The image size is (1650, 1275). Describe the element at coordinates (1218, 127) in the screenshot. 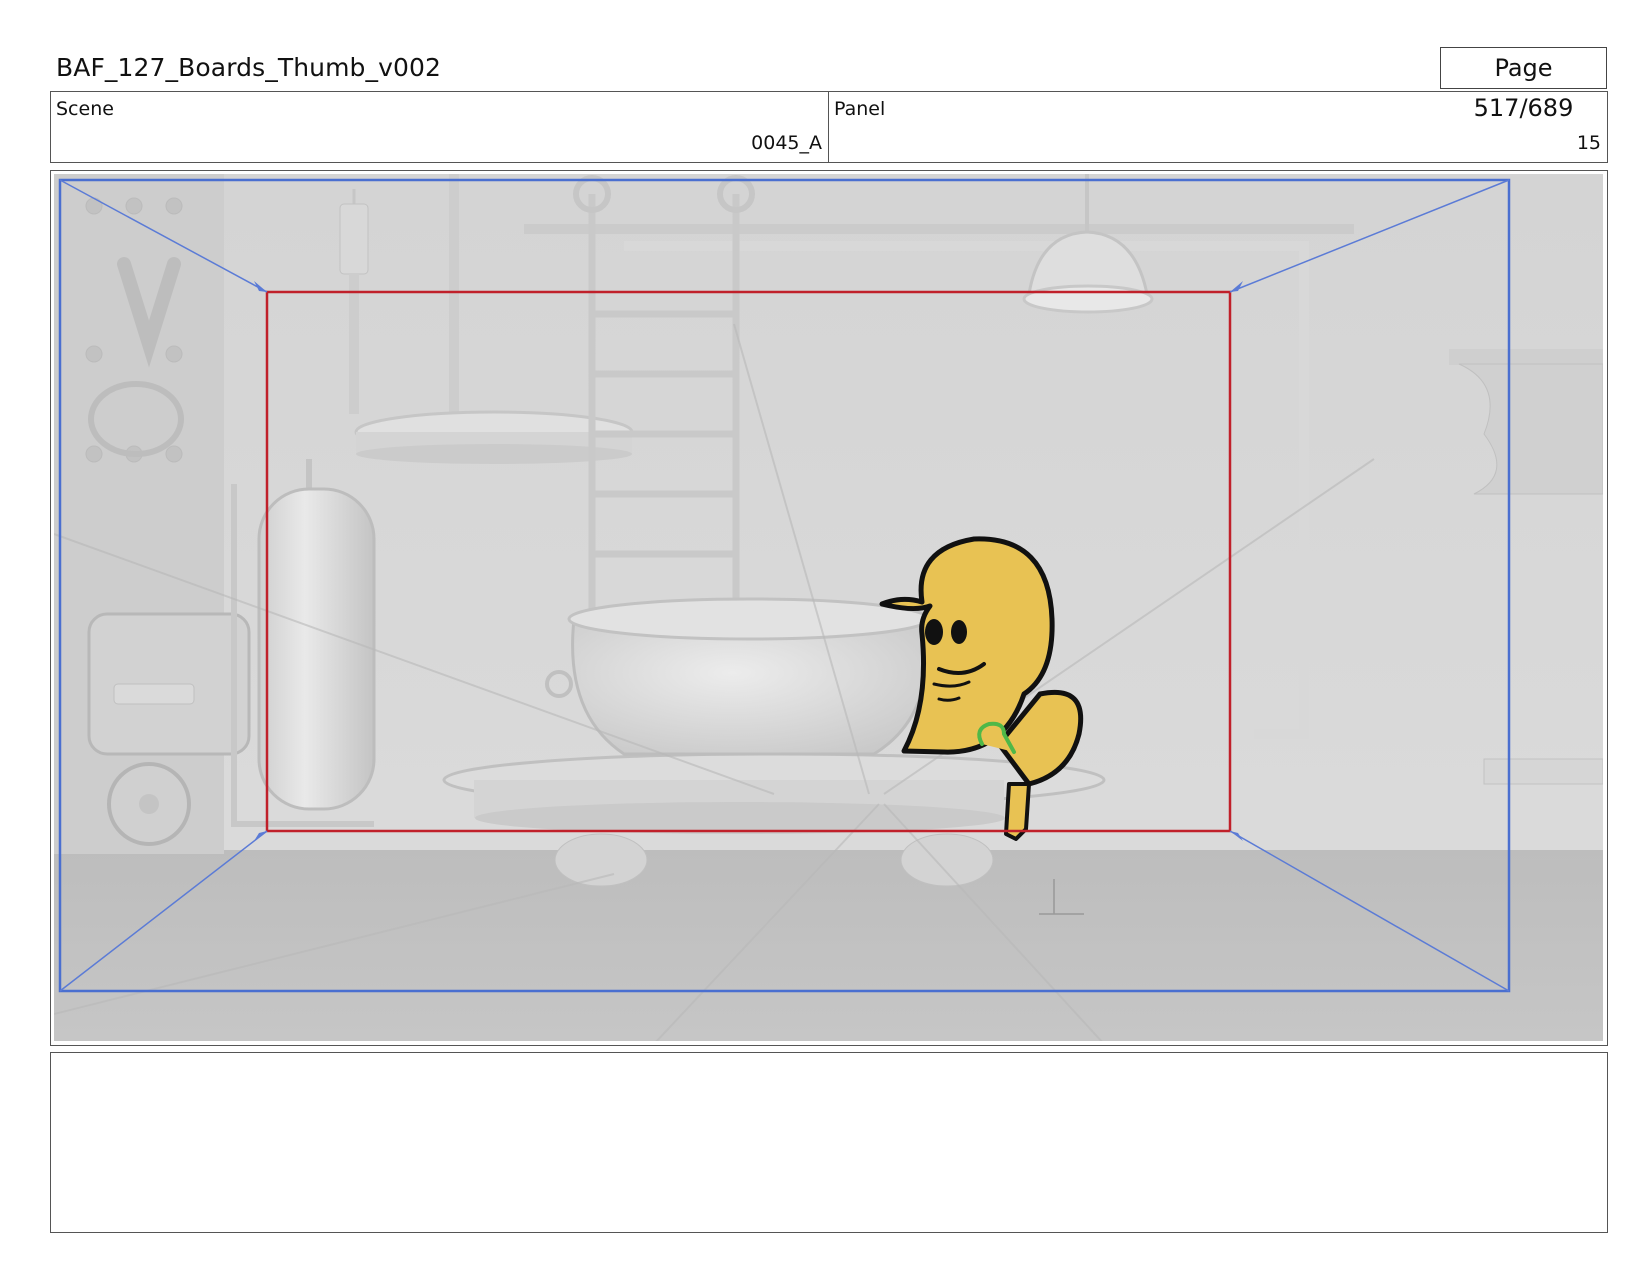

I see `panel-cell: Panel 15` at that location.